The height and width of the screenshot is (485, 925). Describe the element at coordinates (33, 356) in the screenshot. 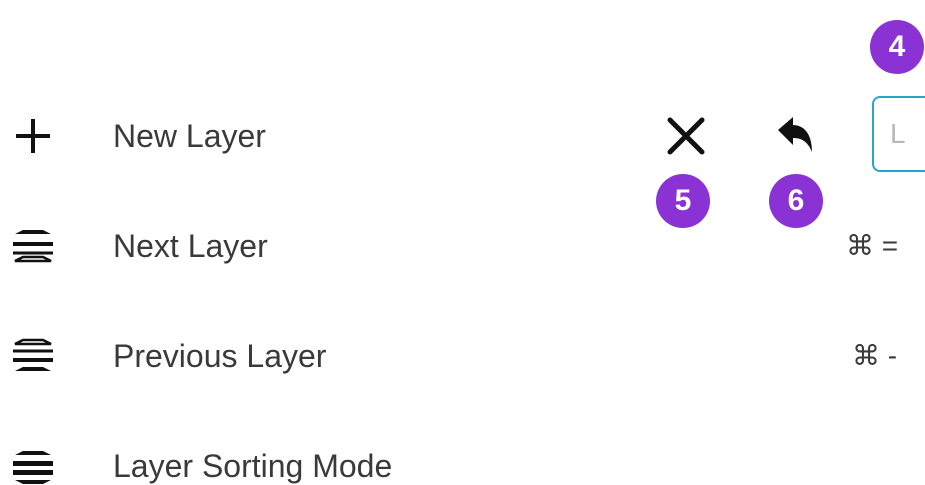

I see `layers-previous-icon` at that location.